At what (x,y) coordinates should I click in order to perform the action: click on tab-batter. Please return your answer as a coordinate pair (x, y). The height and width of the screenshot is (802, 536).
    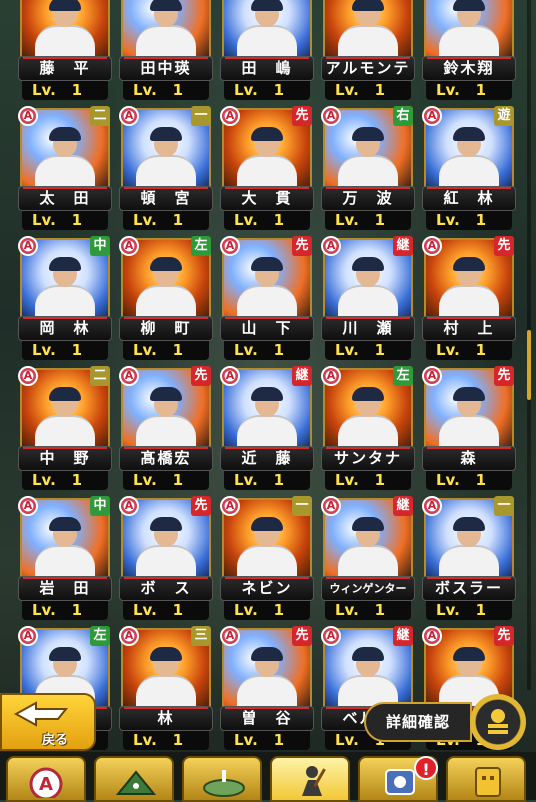
    Looking at the image, I should click on (310, 779).